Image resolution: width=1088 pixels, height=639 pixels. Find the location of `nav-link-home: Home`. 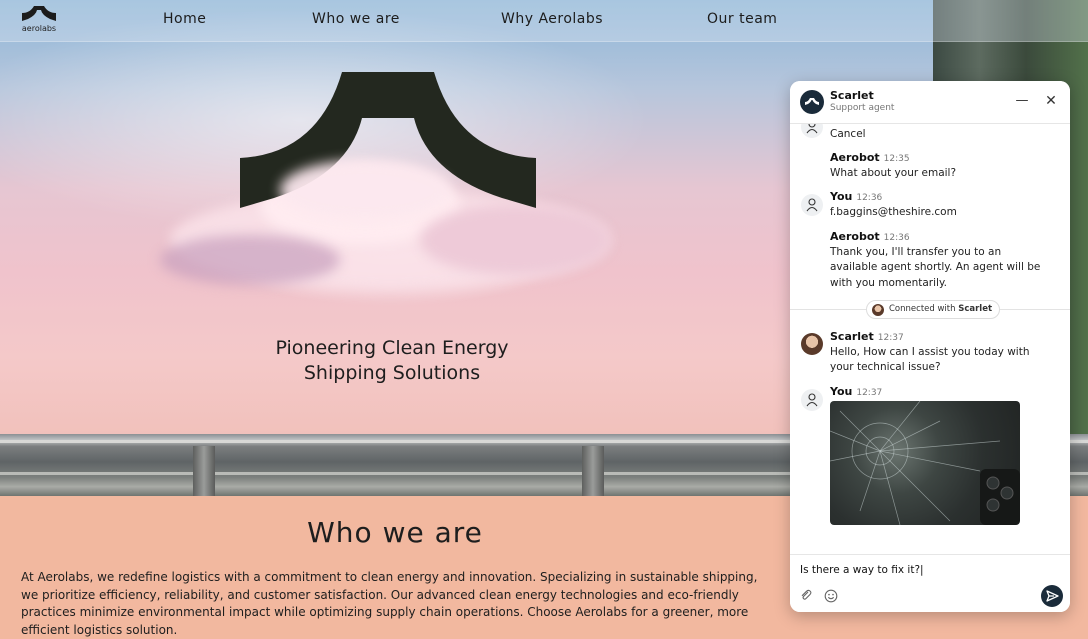

nav-link-home: Home is located at coordinates (184, 19).